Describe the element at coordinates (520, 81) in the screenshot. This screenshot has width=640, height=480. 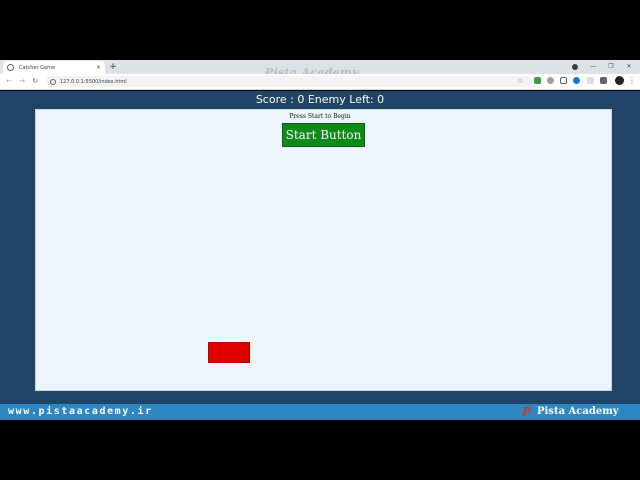
I see `star-icon: ☆` at that location.